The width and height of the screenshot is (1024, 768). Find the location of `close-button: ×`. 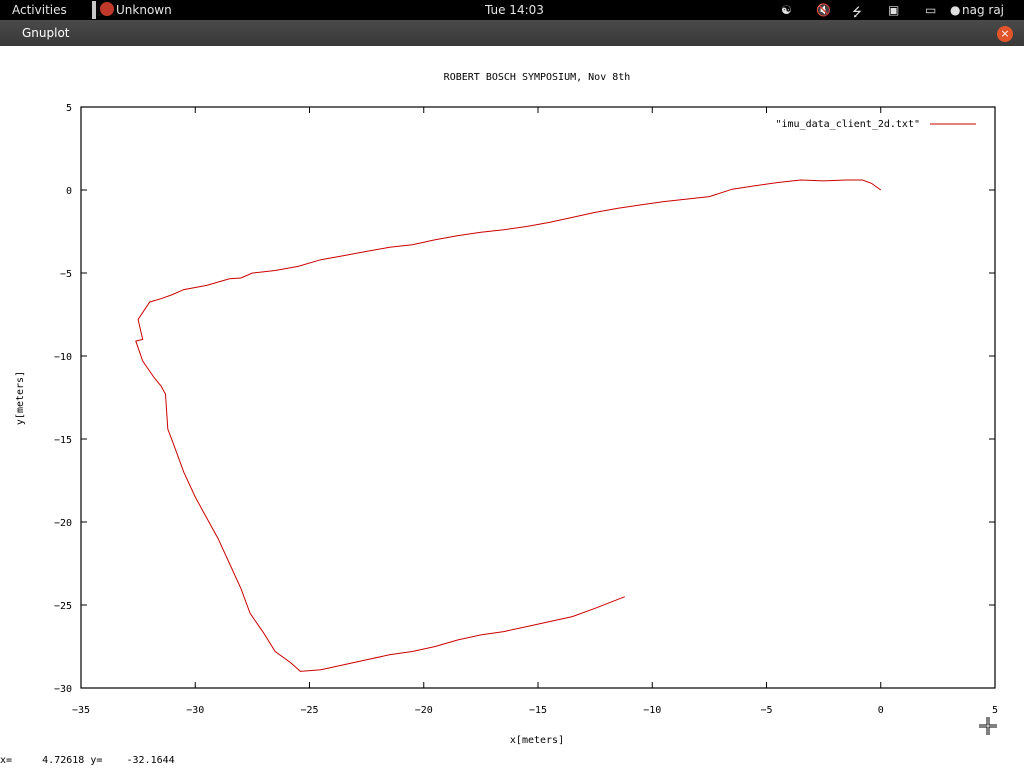

close-button: × is located at coordinates (1005, 34).